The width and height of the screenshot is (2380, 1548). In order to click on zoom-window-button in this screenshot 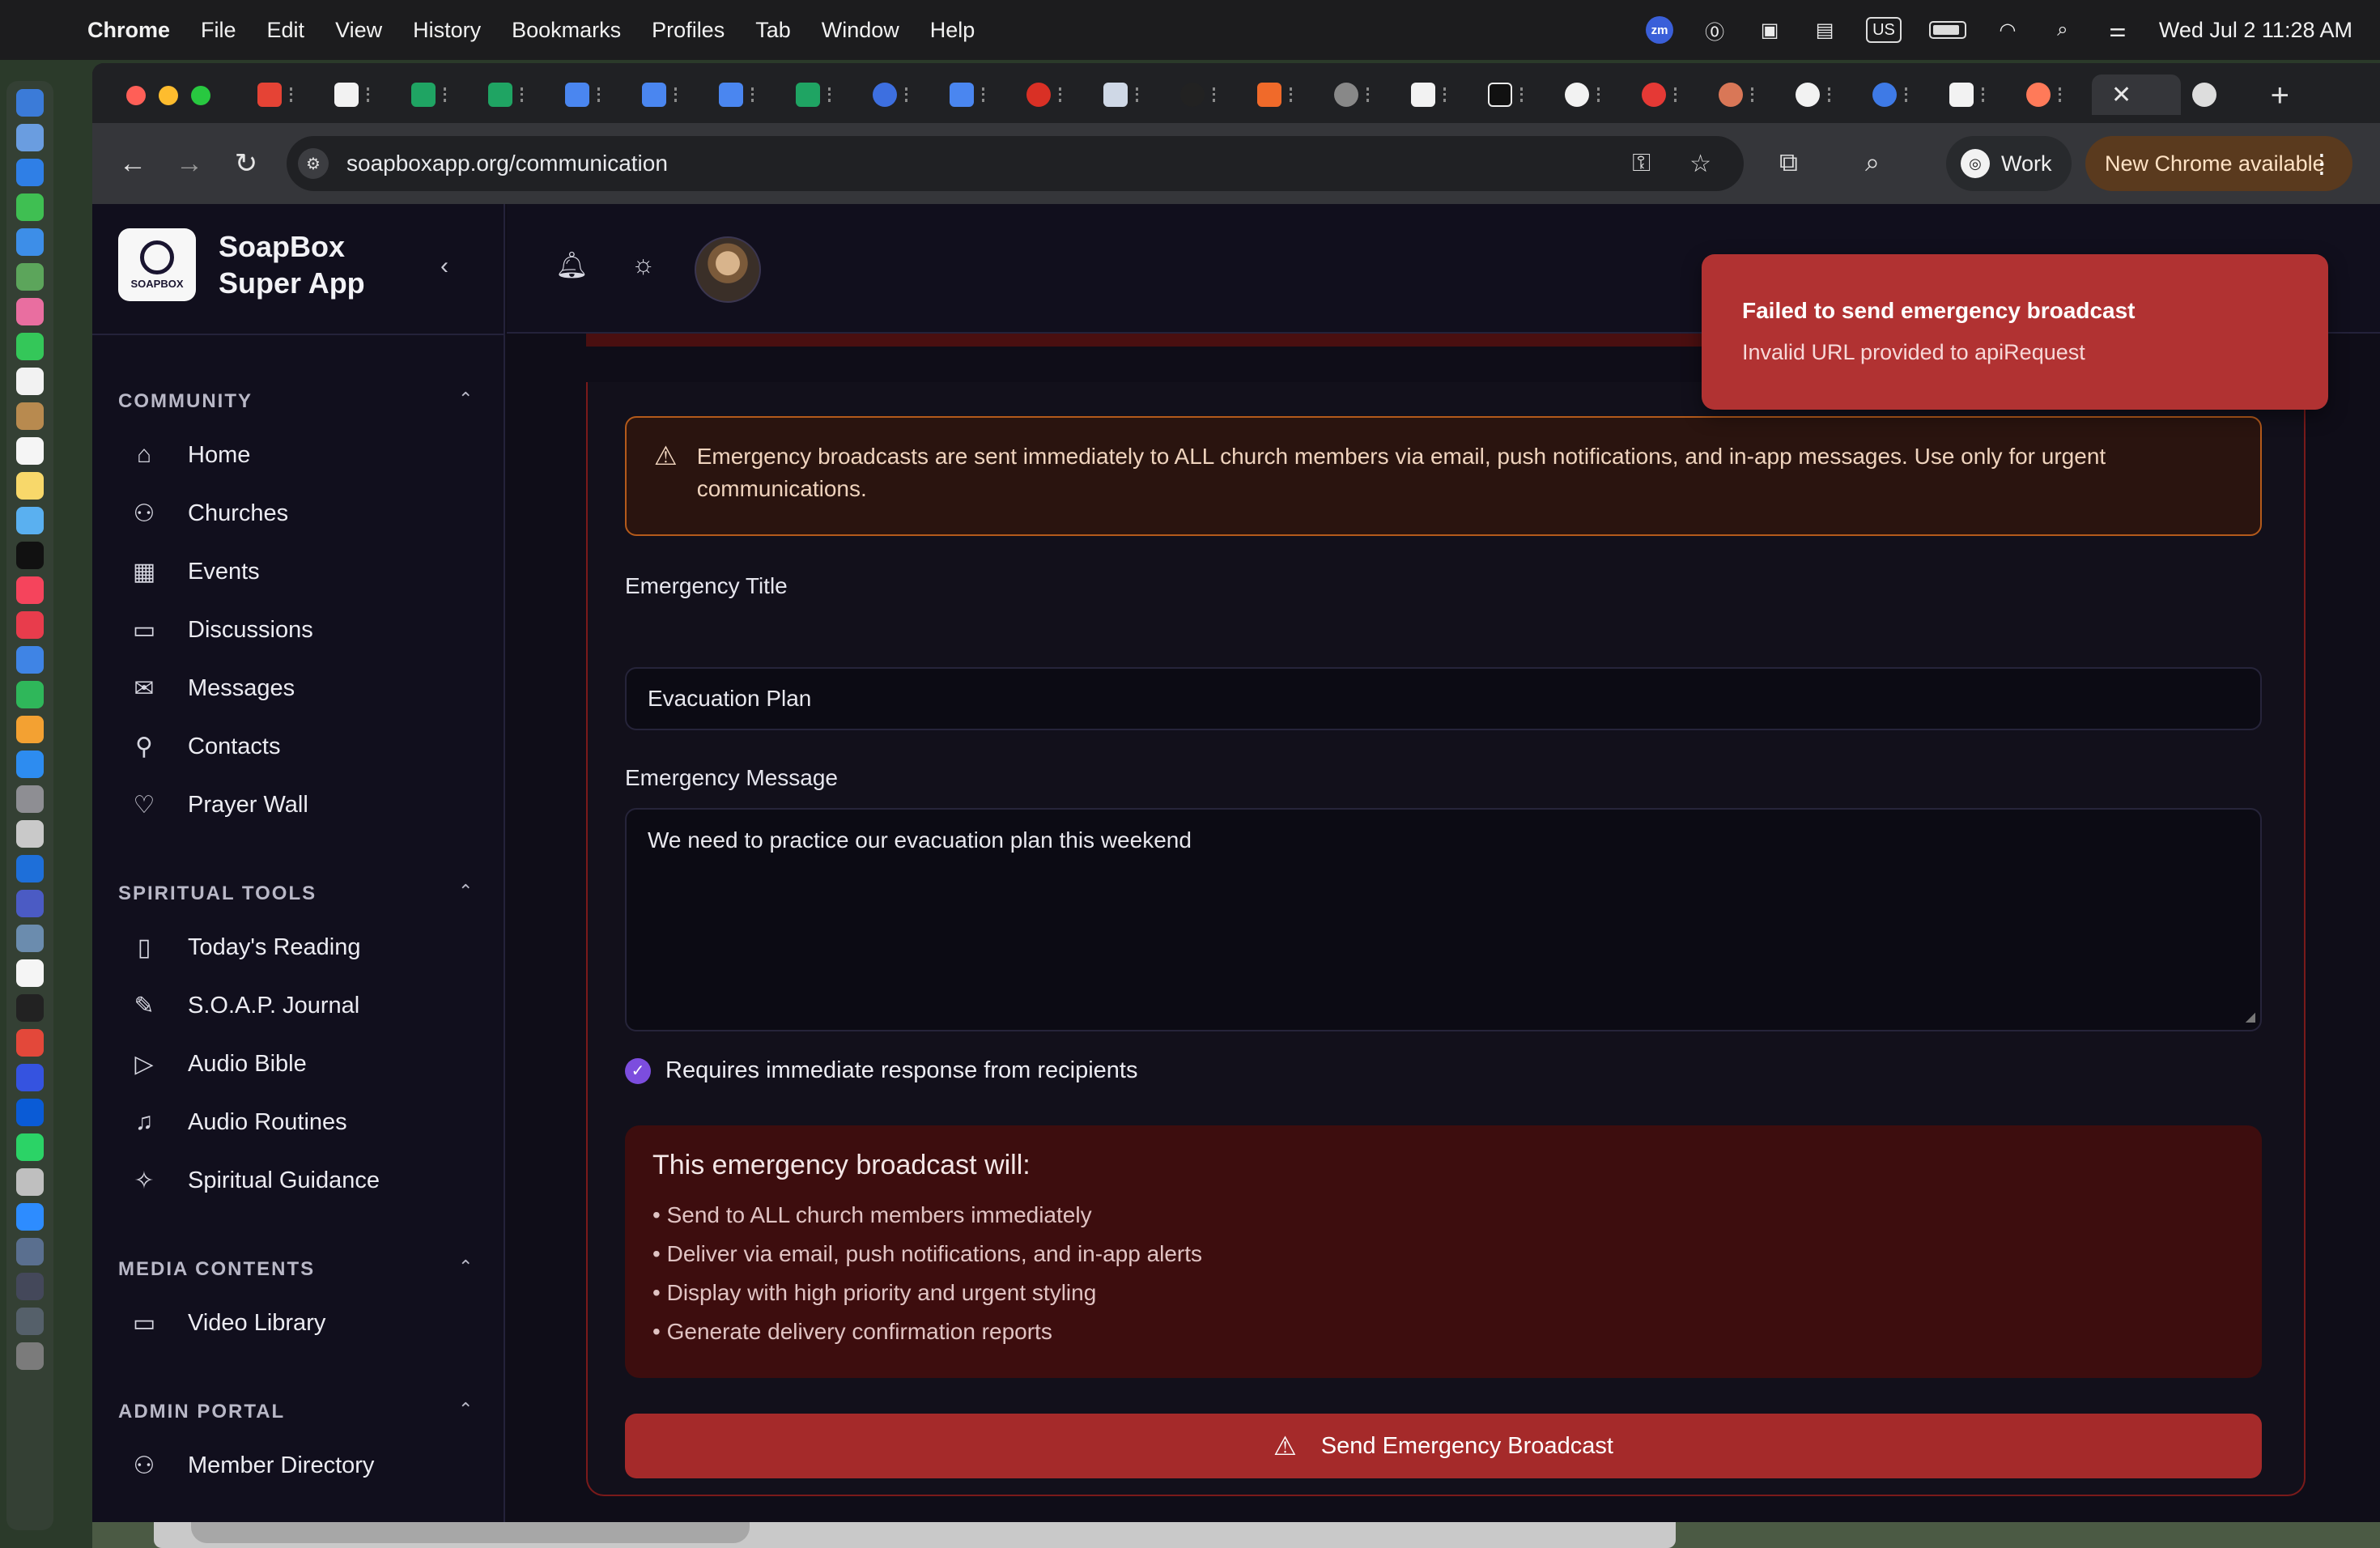, I will do `click(200, 96)`.